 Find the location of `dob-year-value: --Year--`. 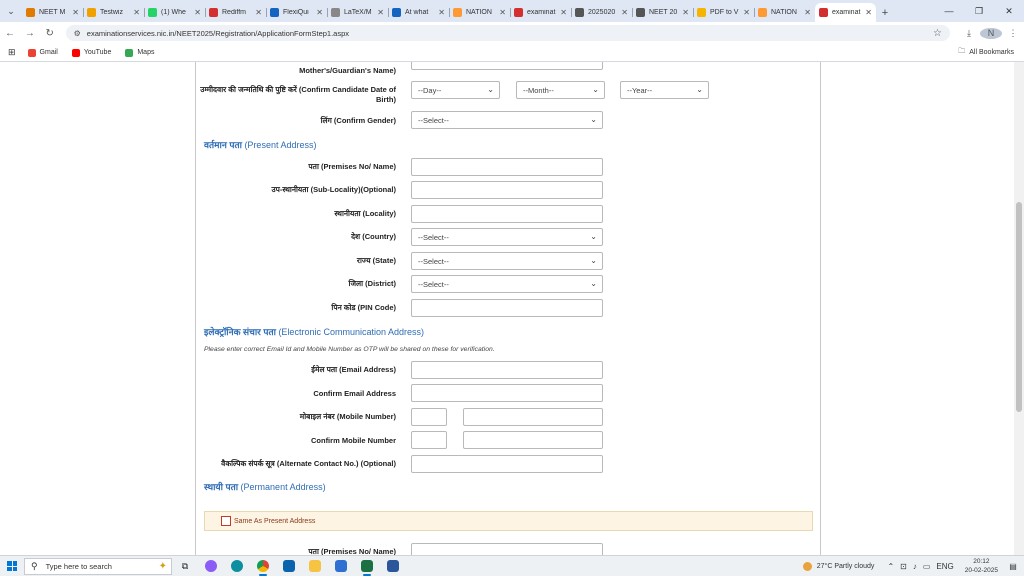

dob-year-value: --Year-- is located at coordinates (640, 90).